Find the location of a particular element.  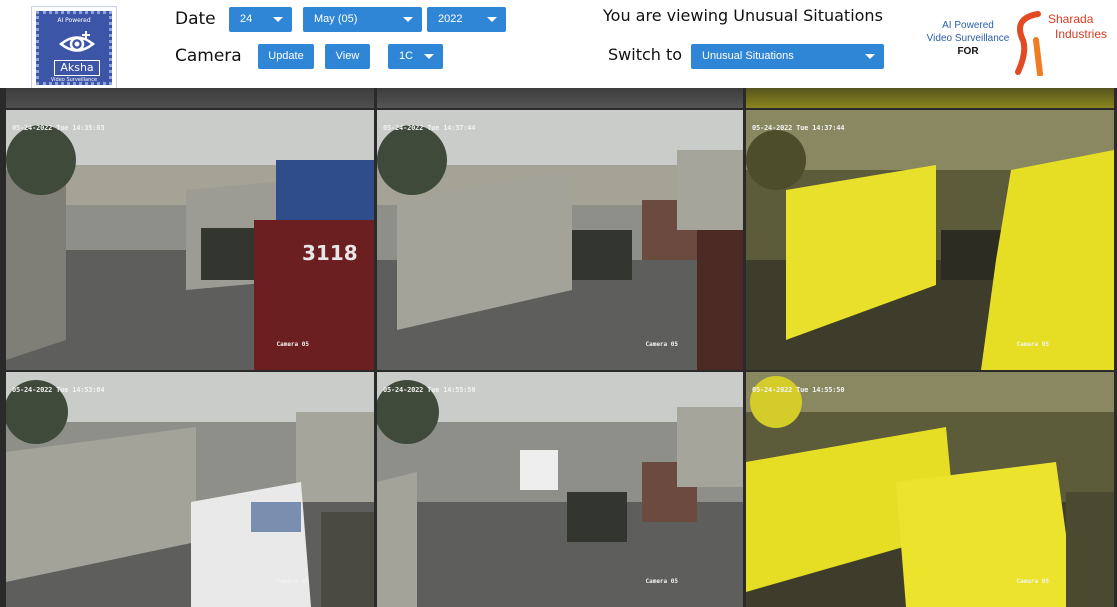

camera-feed-highlighted: 05-24-2022 Tue 14:37:44 Camera 05 is located at coordinates (930, 240).